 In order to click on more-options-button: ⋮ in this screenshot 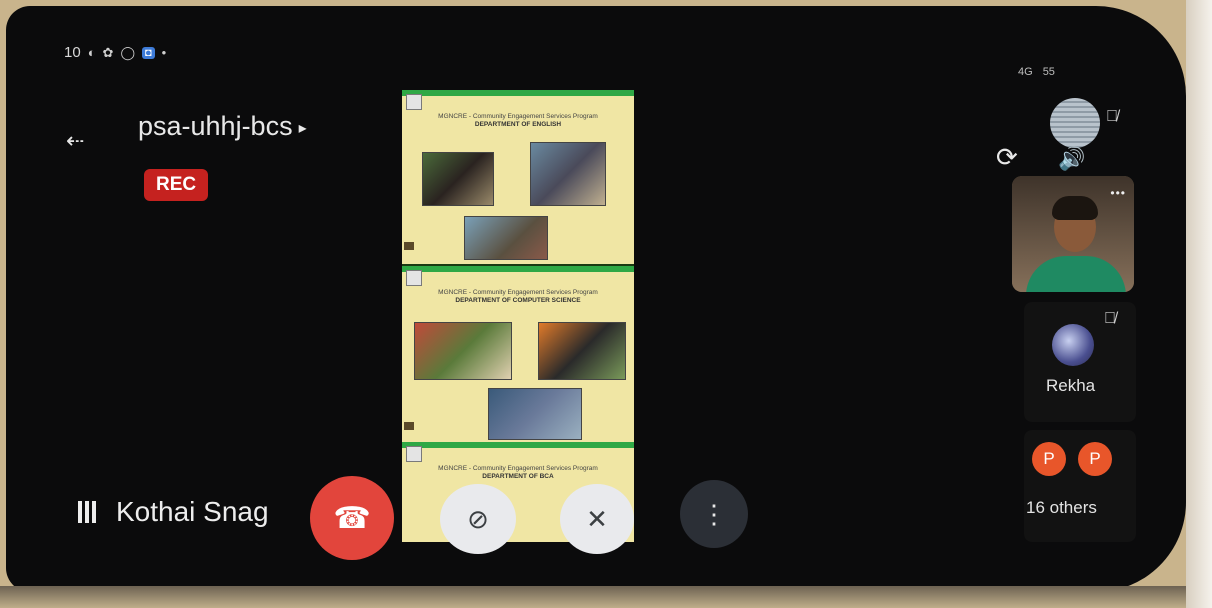, I will do `click(714, 514)`.